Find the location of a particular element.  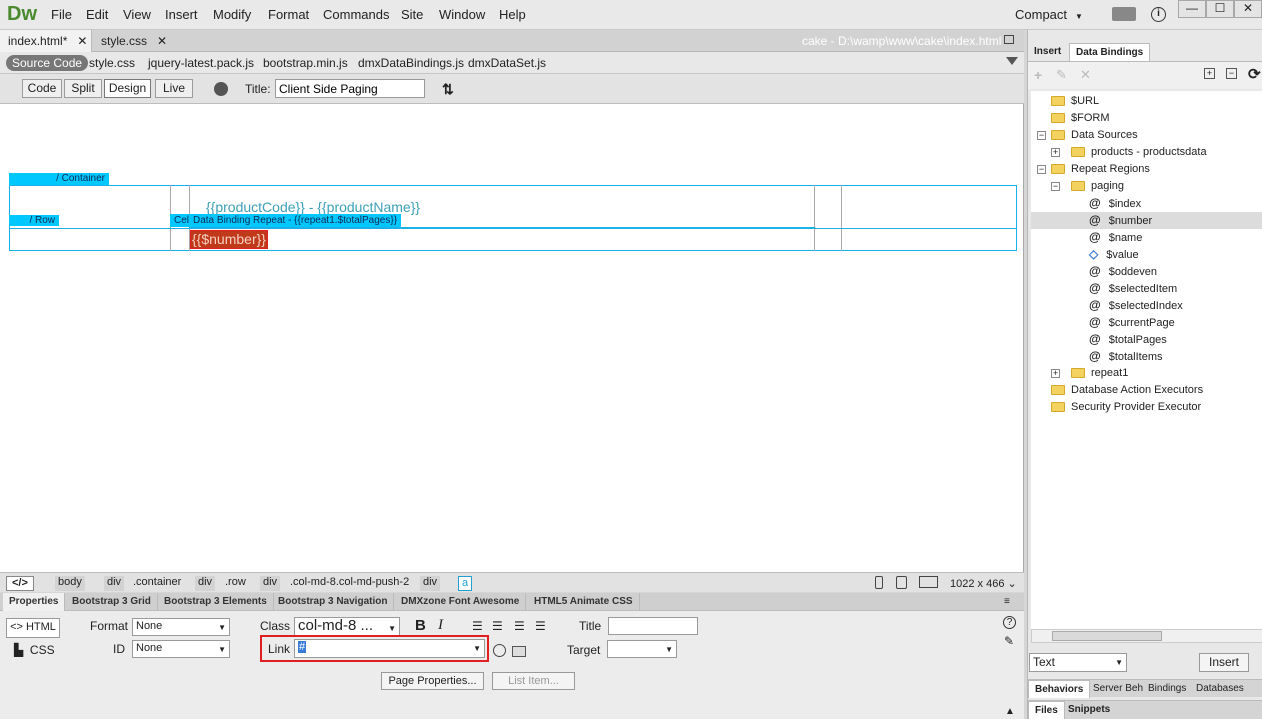

tab-data-bindings: Data Bindings is located at coordinates (1110, 52).